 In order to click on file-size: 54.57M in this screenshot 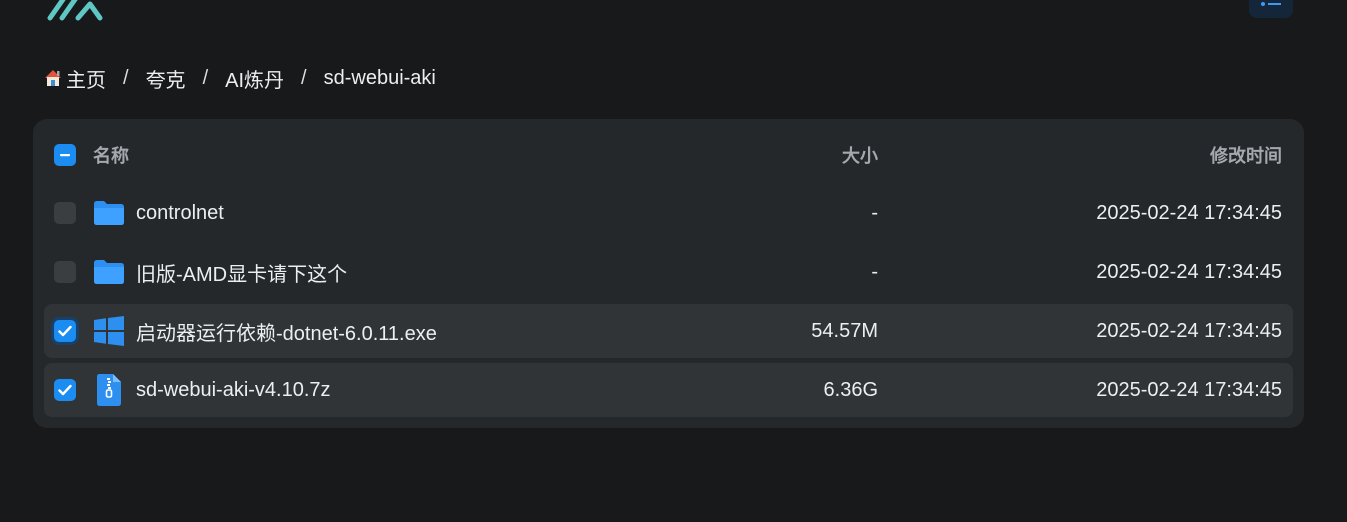, I will do `click(844, 330)`.